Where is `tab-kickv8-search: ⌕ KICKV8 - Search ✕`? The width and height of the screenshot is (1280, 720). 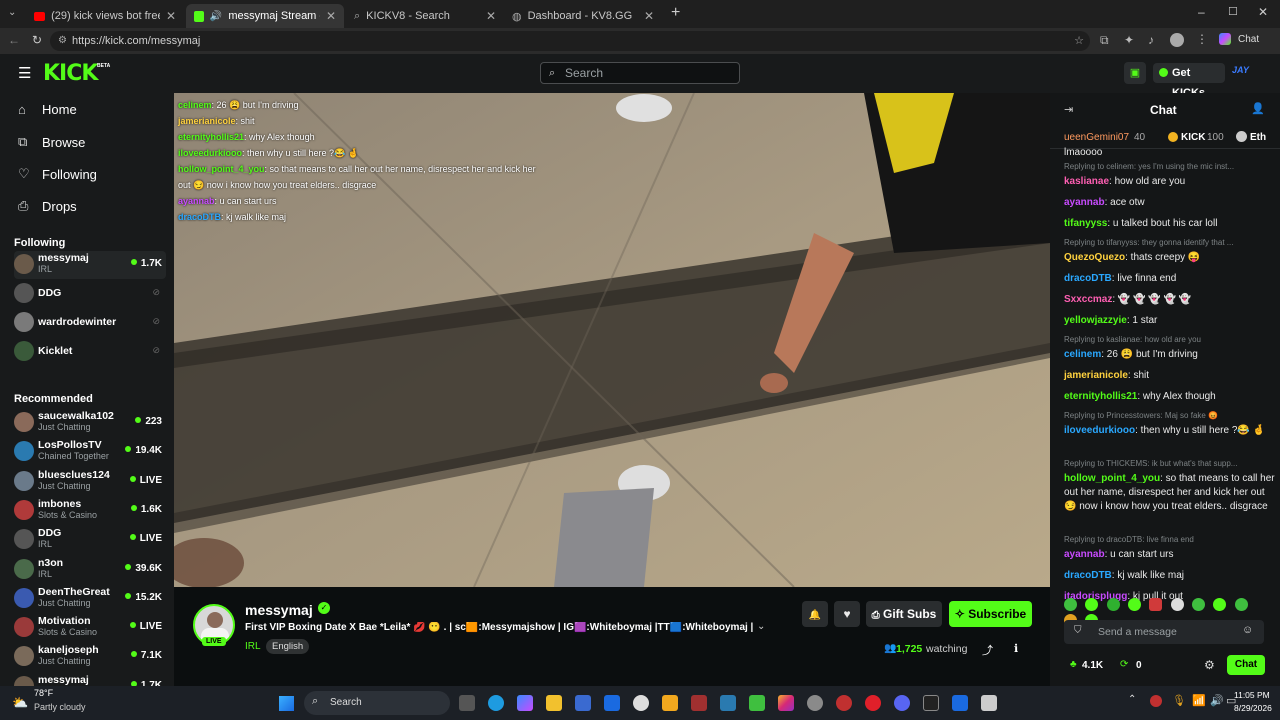 tab-kickv8-search: ⌕ KICKV8 - Search ✕ is located at coordinates (425, 16).